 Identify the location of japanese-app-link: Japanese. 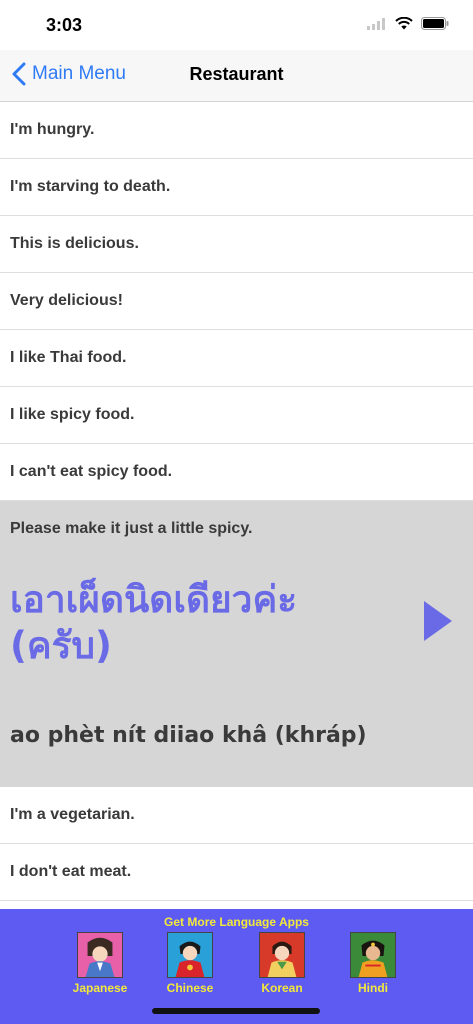
(100, 963).